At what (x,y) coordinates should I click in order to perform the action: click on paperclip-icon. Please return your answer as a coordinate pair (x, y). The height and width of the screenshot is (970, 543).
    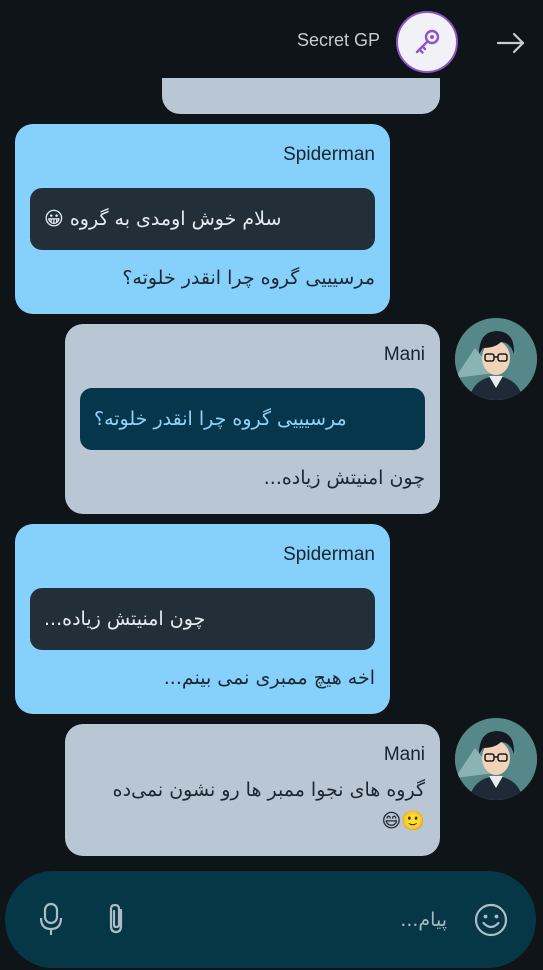
    Looking at the image, I should click on (116, 918).